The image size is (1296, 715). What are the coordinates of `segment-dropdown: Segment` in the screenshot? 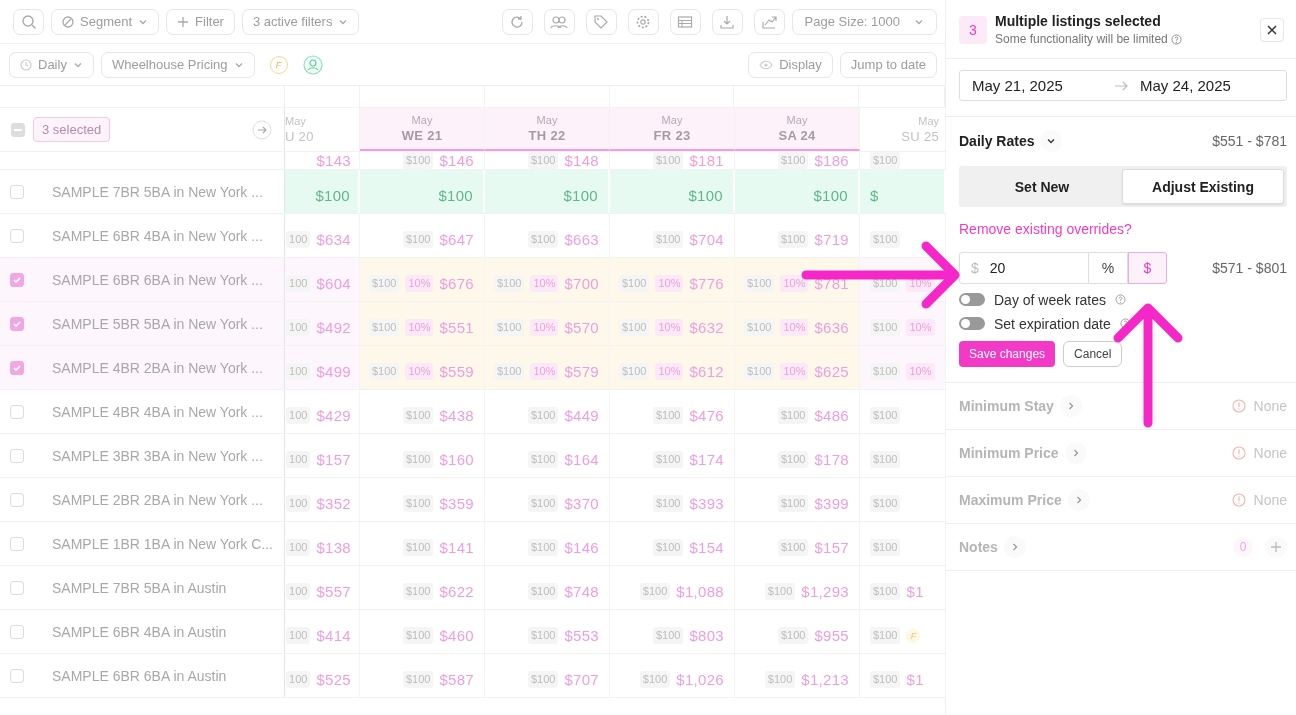 It's located at (105, 21).